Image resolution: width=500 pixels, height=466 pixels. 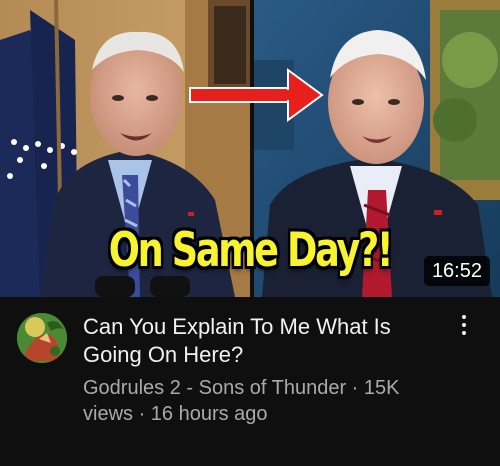 What do you see at coordinates (214, 388) in the screenshot?
I see `channel-name: Godrules 2 - Sons of Thunder` at bounding box center [214, 388].